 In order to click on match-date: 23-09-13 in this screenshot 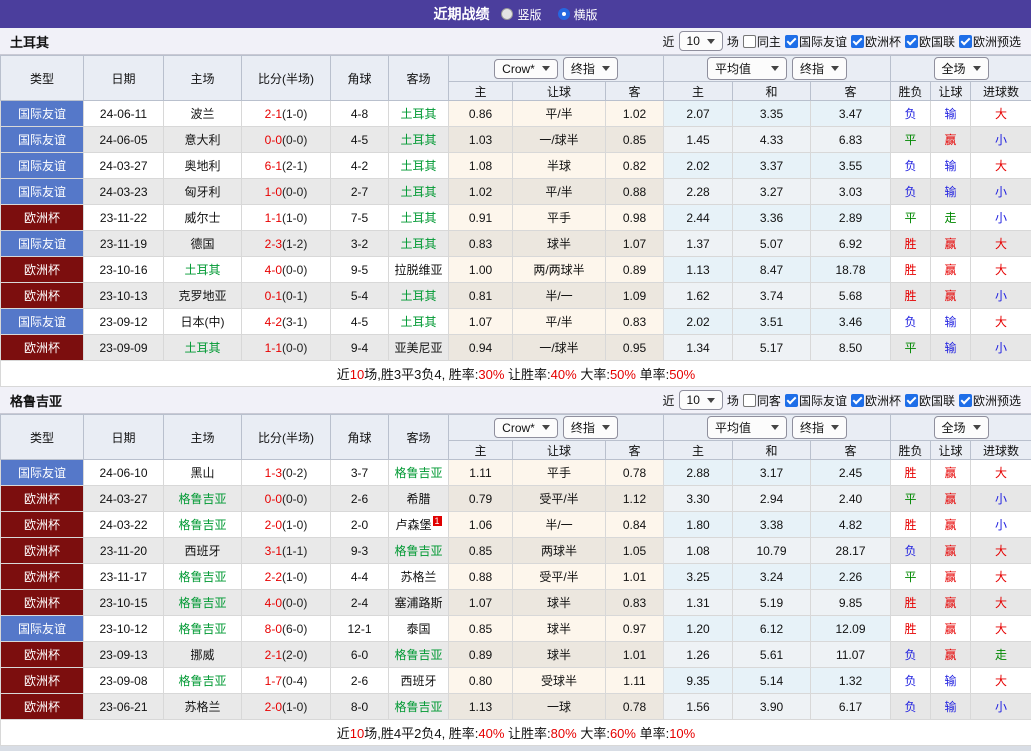, I will do `click(124, 655)`.